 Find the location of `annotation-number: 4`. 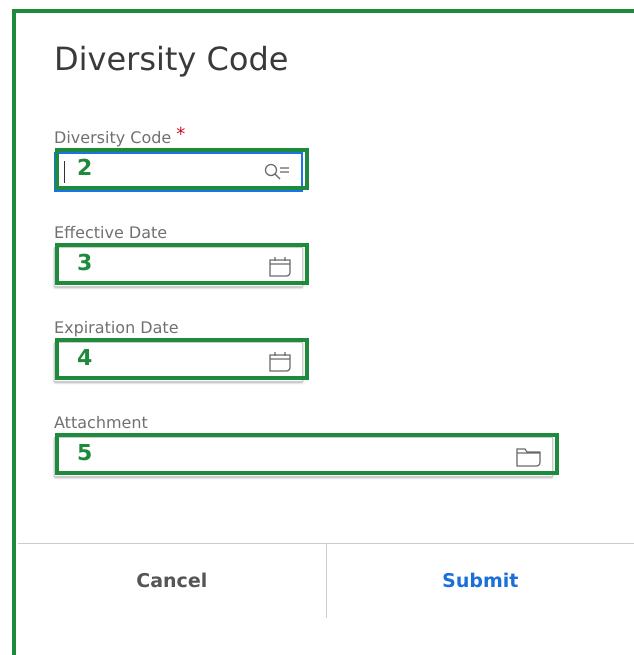

annotation-number: 4 is located at coordinates (84, 359).